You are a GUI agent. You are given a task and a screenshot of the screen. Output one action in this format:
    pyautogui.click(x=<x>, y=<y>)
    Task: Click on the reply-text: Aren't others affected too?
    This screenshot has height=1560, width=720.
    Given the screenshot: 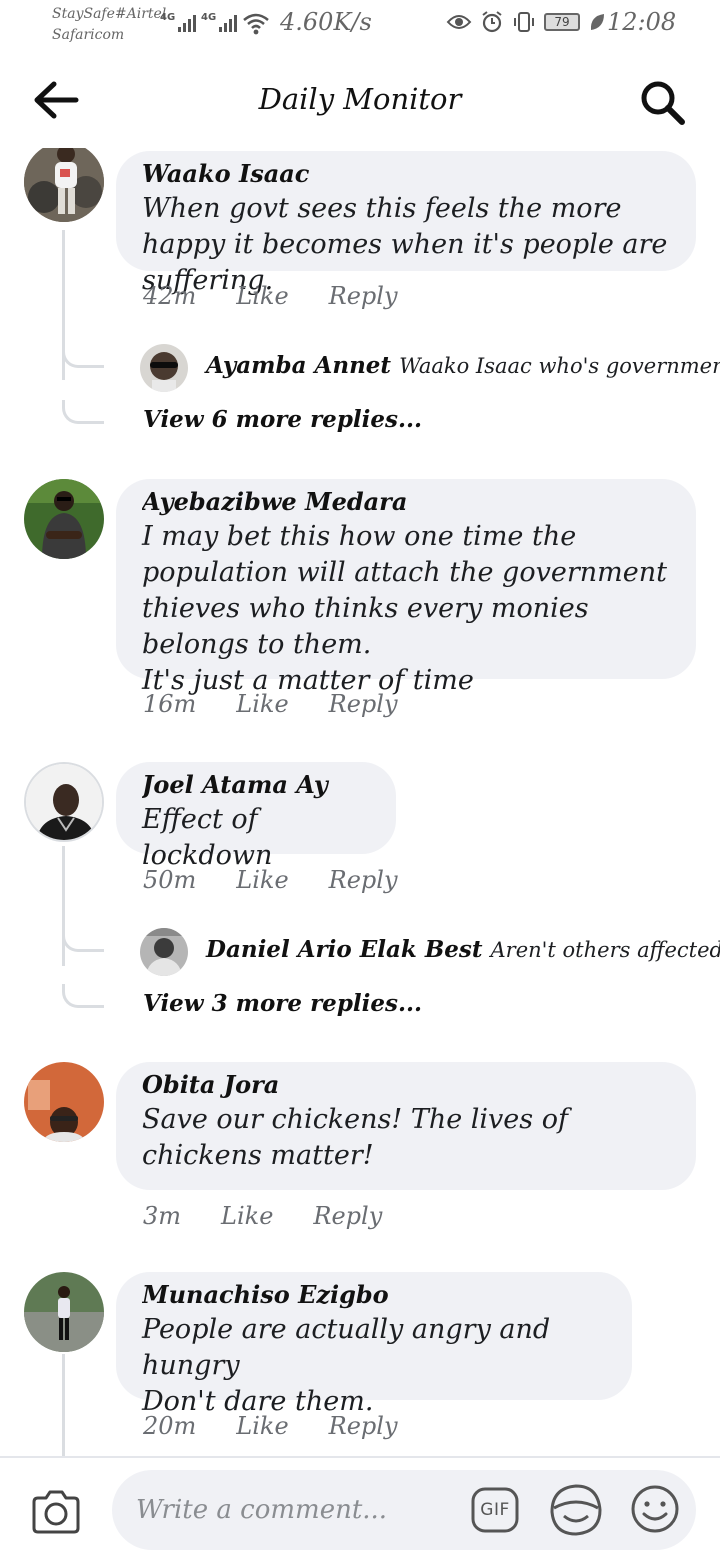 What is the action you would take?
    pyautogui.click(x=605, y=950)
    